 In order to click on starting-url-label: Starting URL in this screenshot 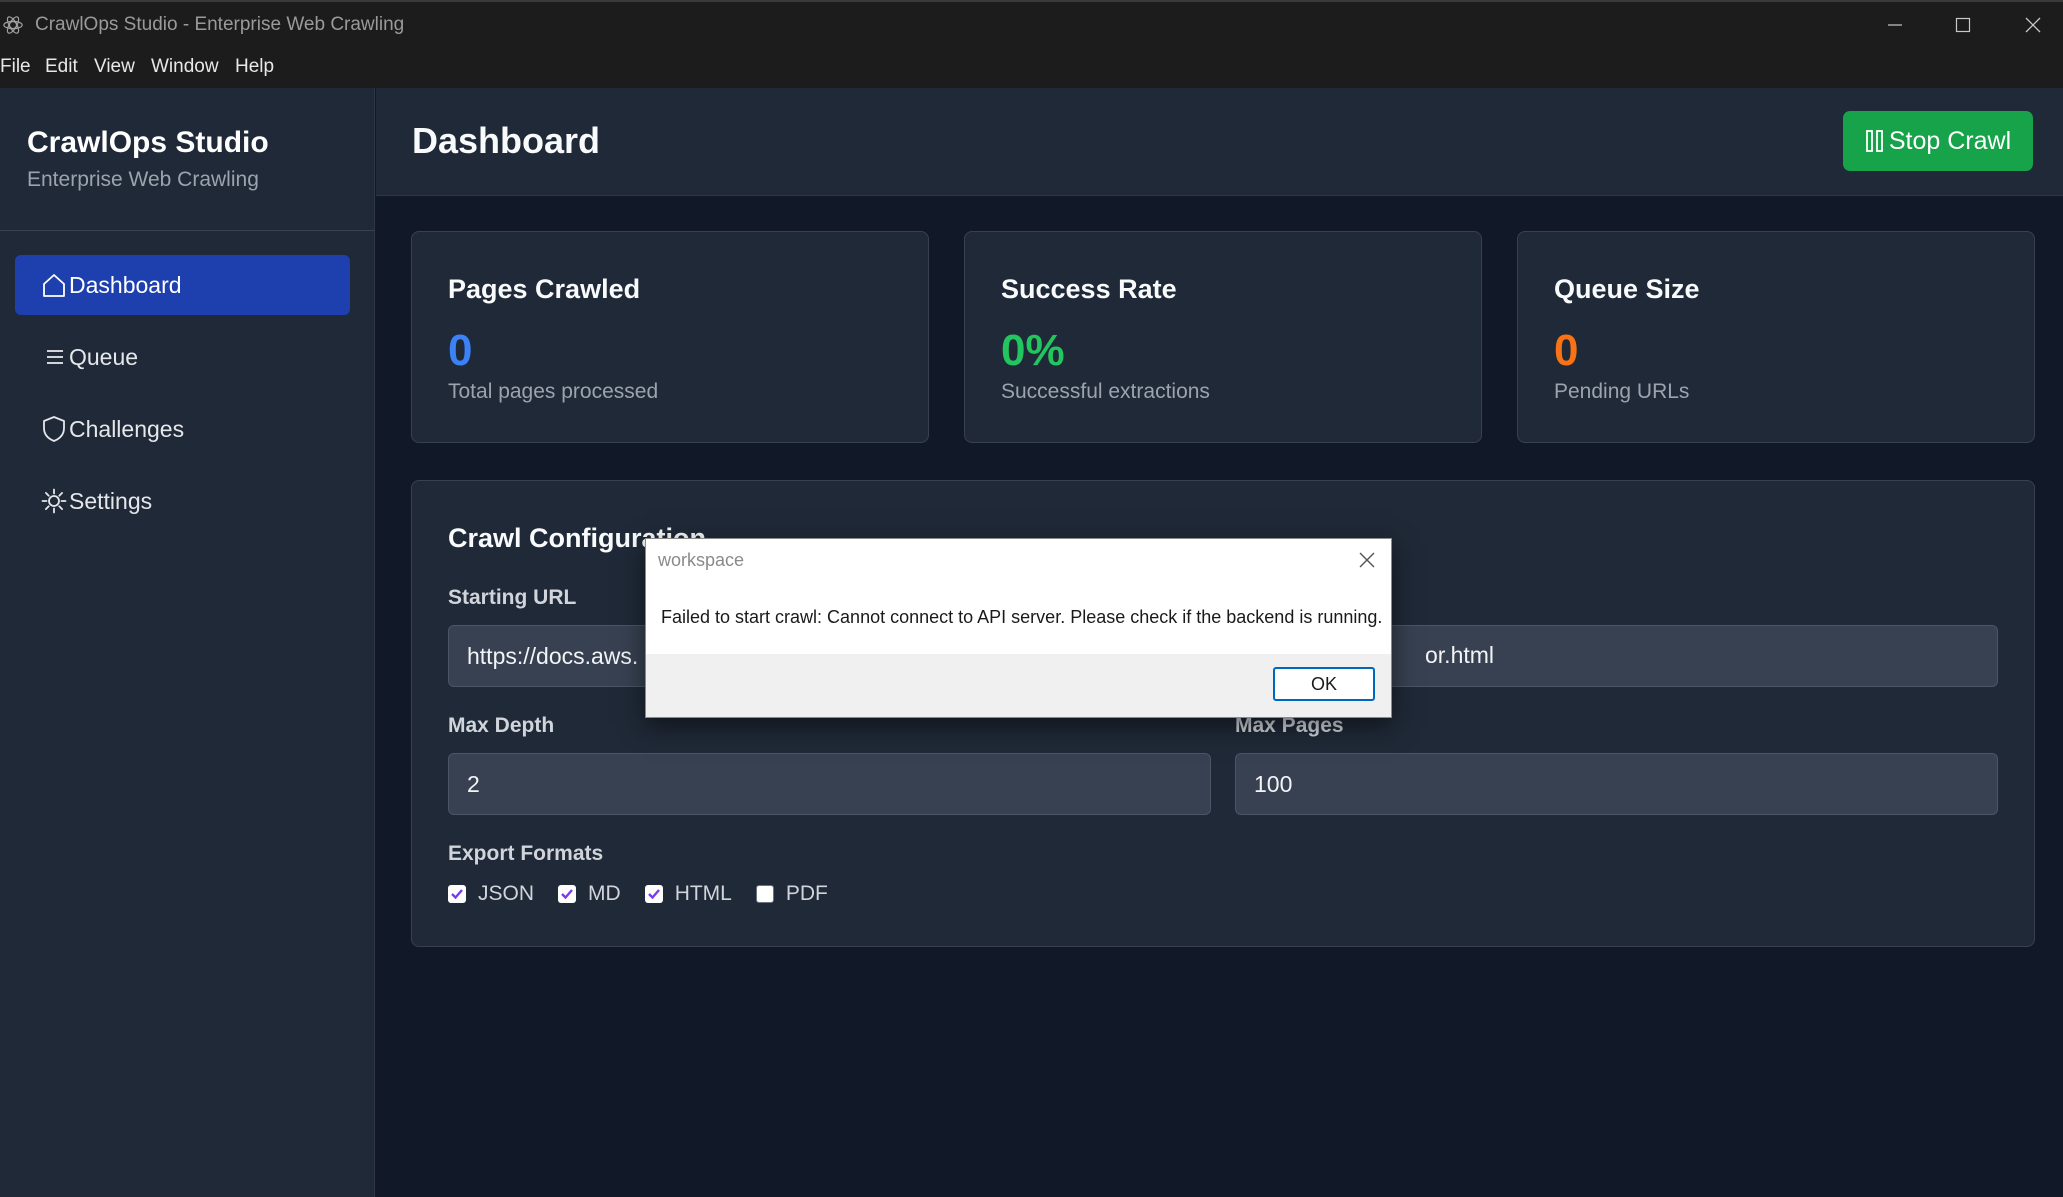, I will do `click(512, 597)`.